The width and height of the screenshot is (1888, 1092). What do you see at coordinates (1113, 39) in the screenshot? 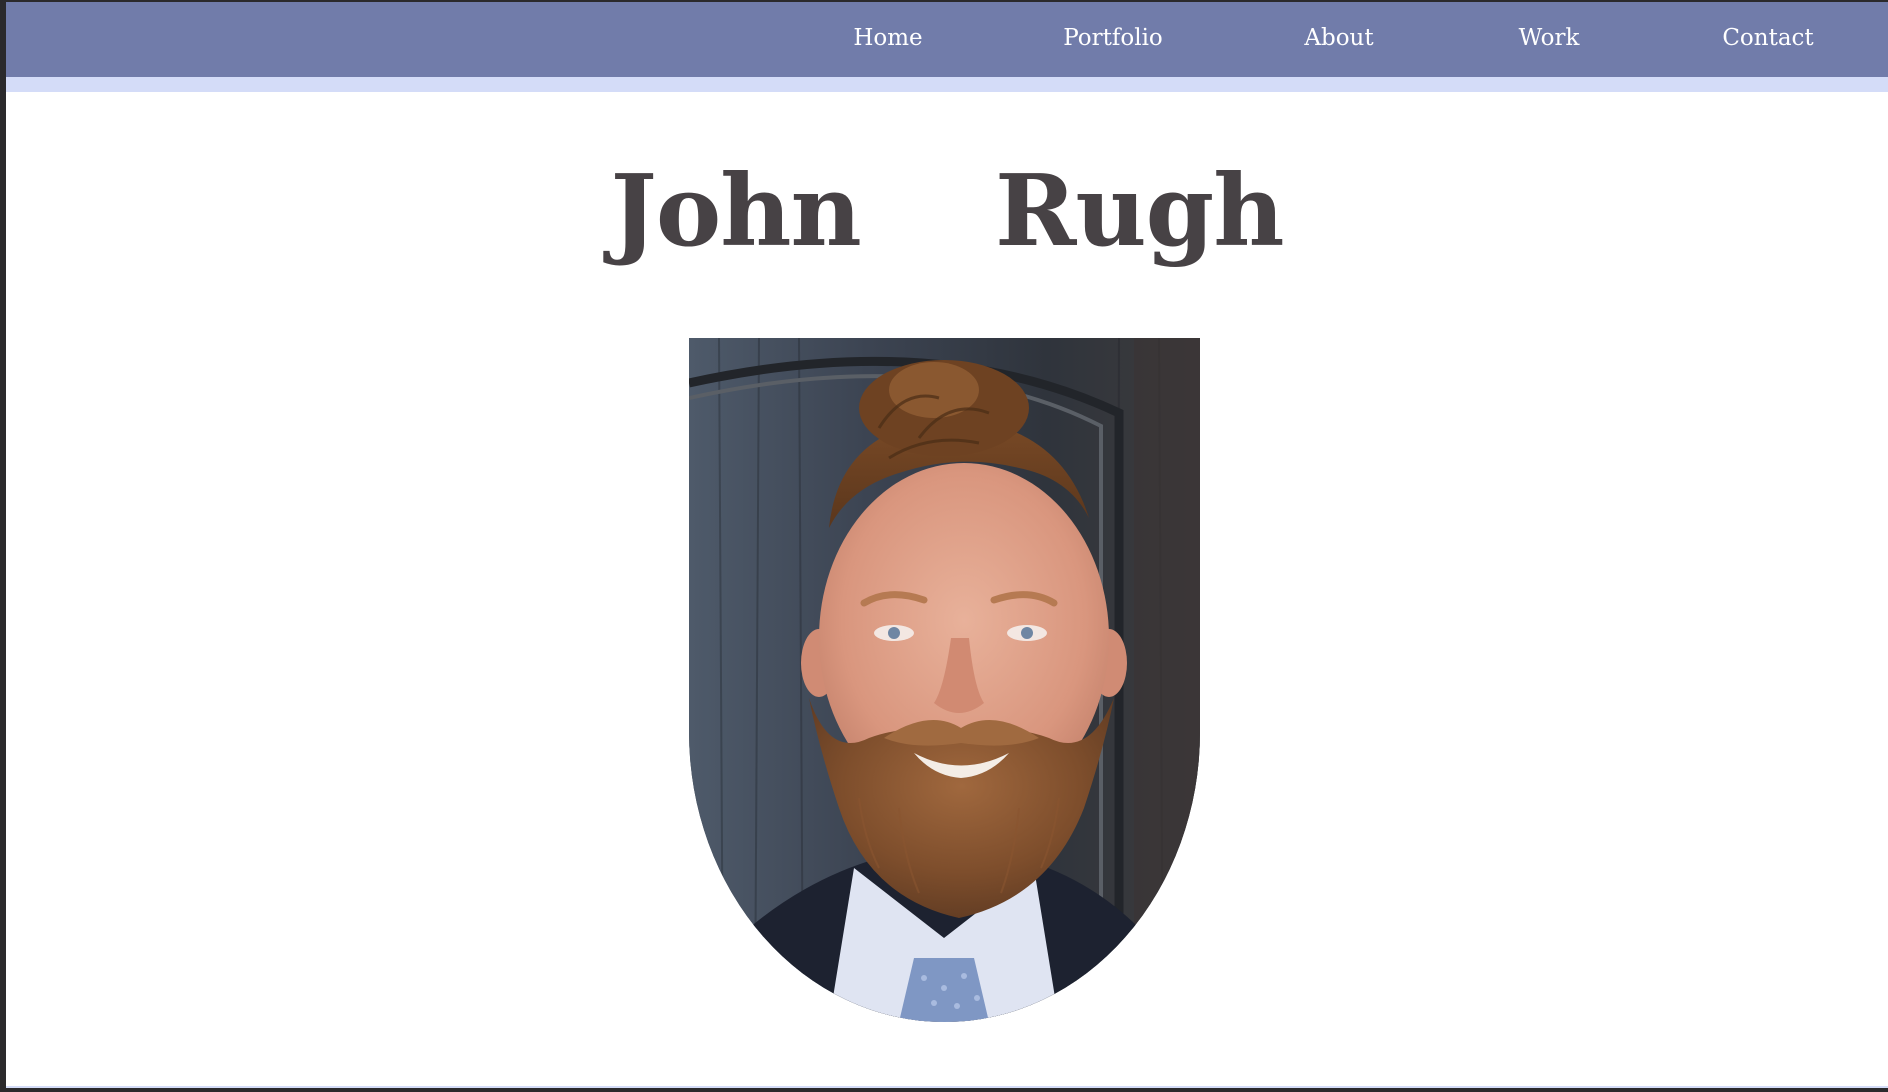
I see `nav-link-portfolio: Portfolio` at bounding box center [1113, 39].